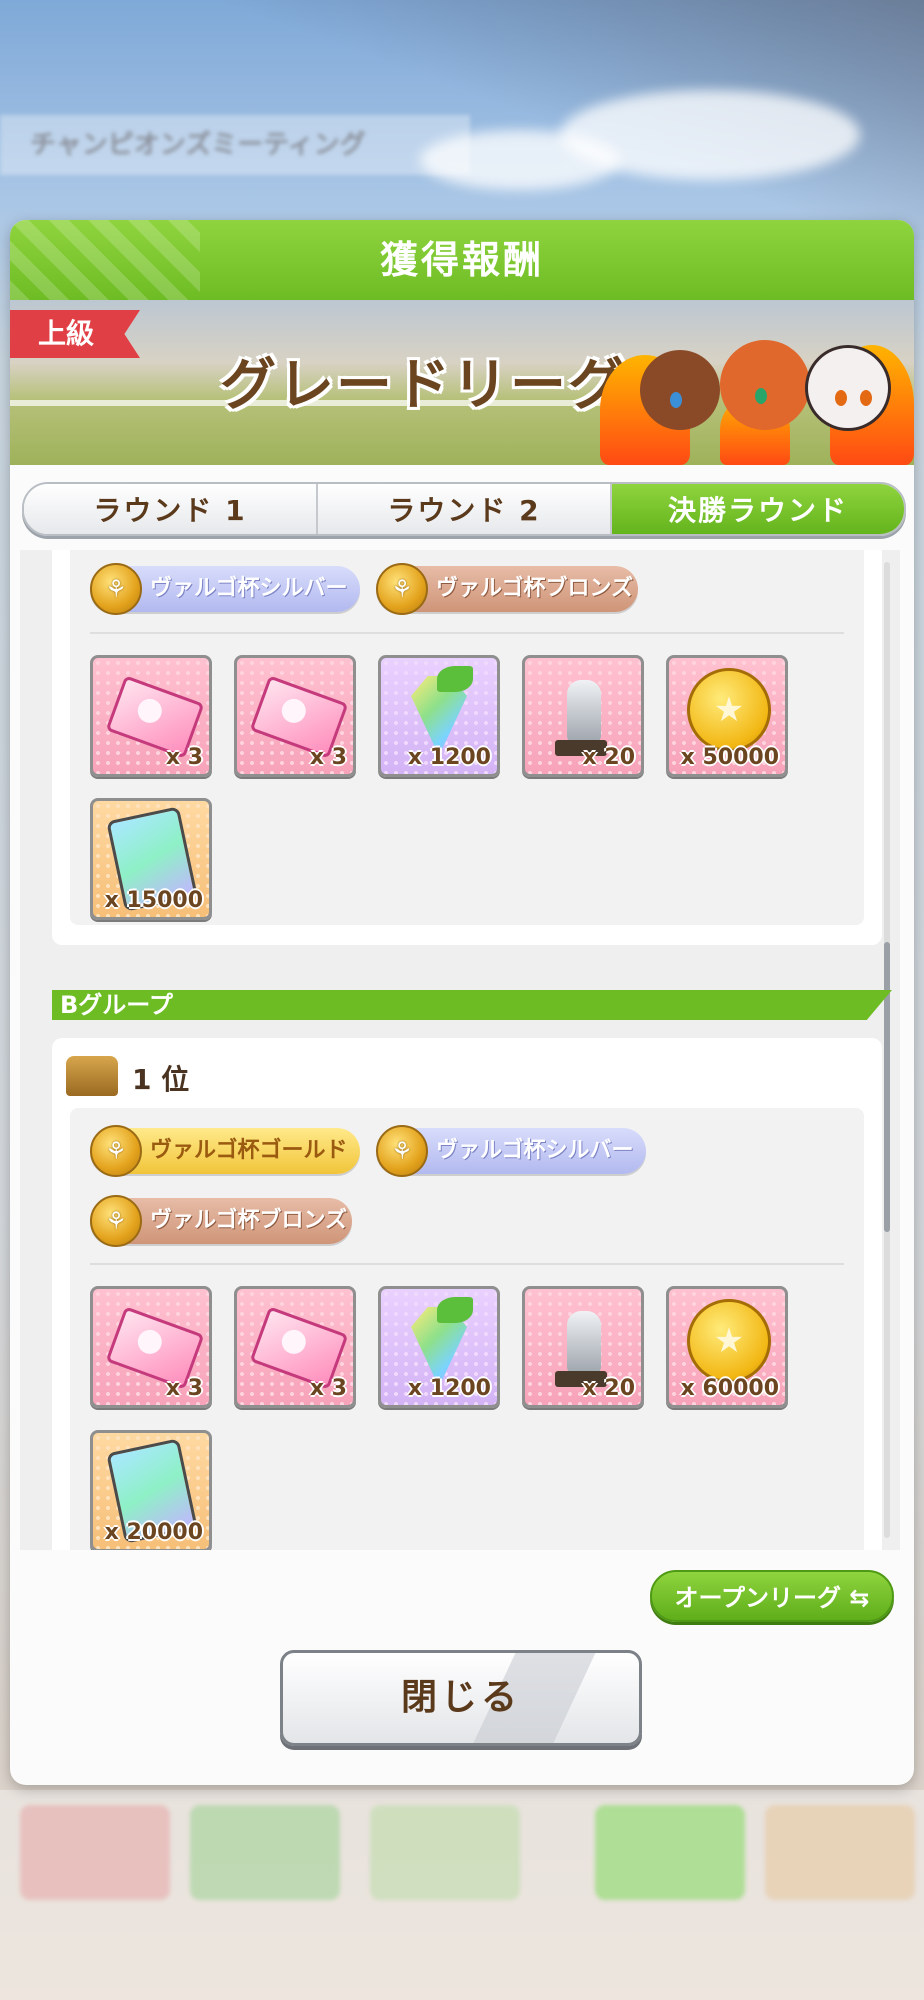 The height and width of the screenshot is (2000, 924). I want to click on reward-item: x 20000, so click(151, 1490).